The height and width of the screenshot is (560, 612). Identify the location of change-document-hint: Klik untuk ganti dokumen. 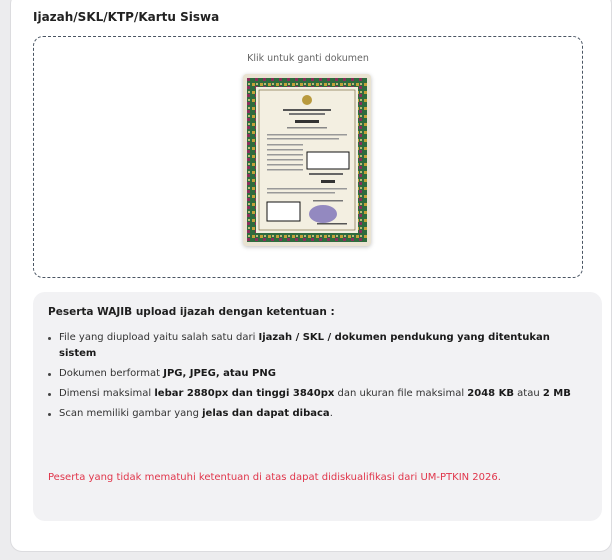
(308, 58).